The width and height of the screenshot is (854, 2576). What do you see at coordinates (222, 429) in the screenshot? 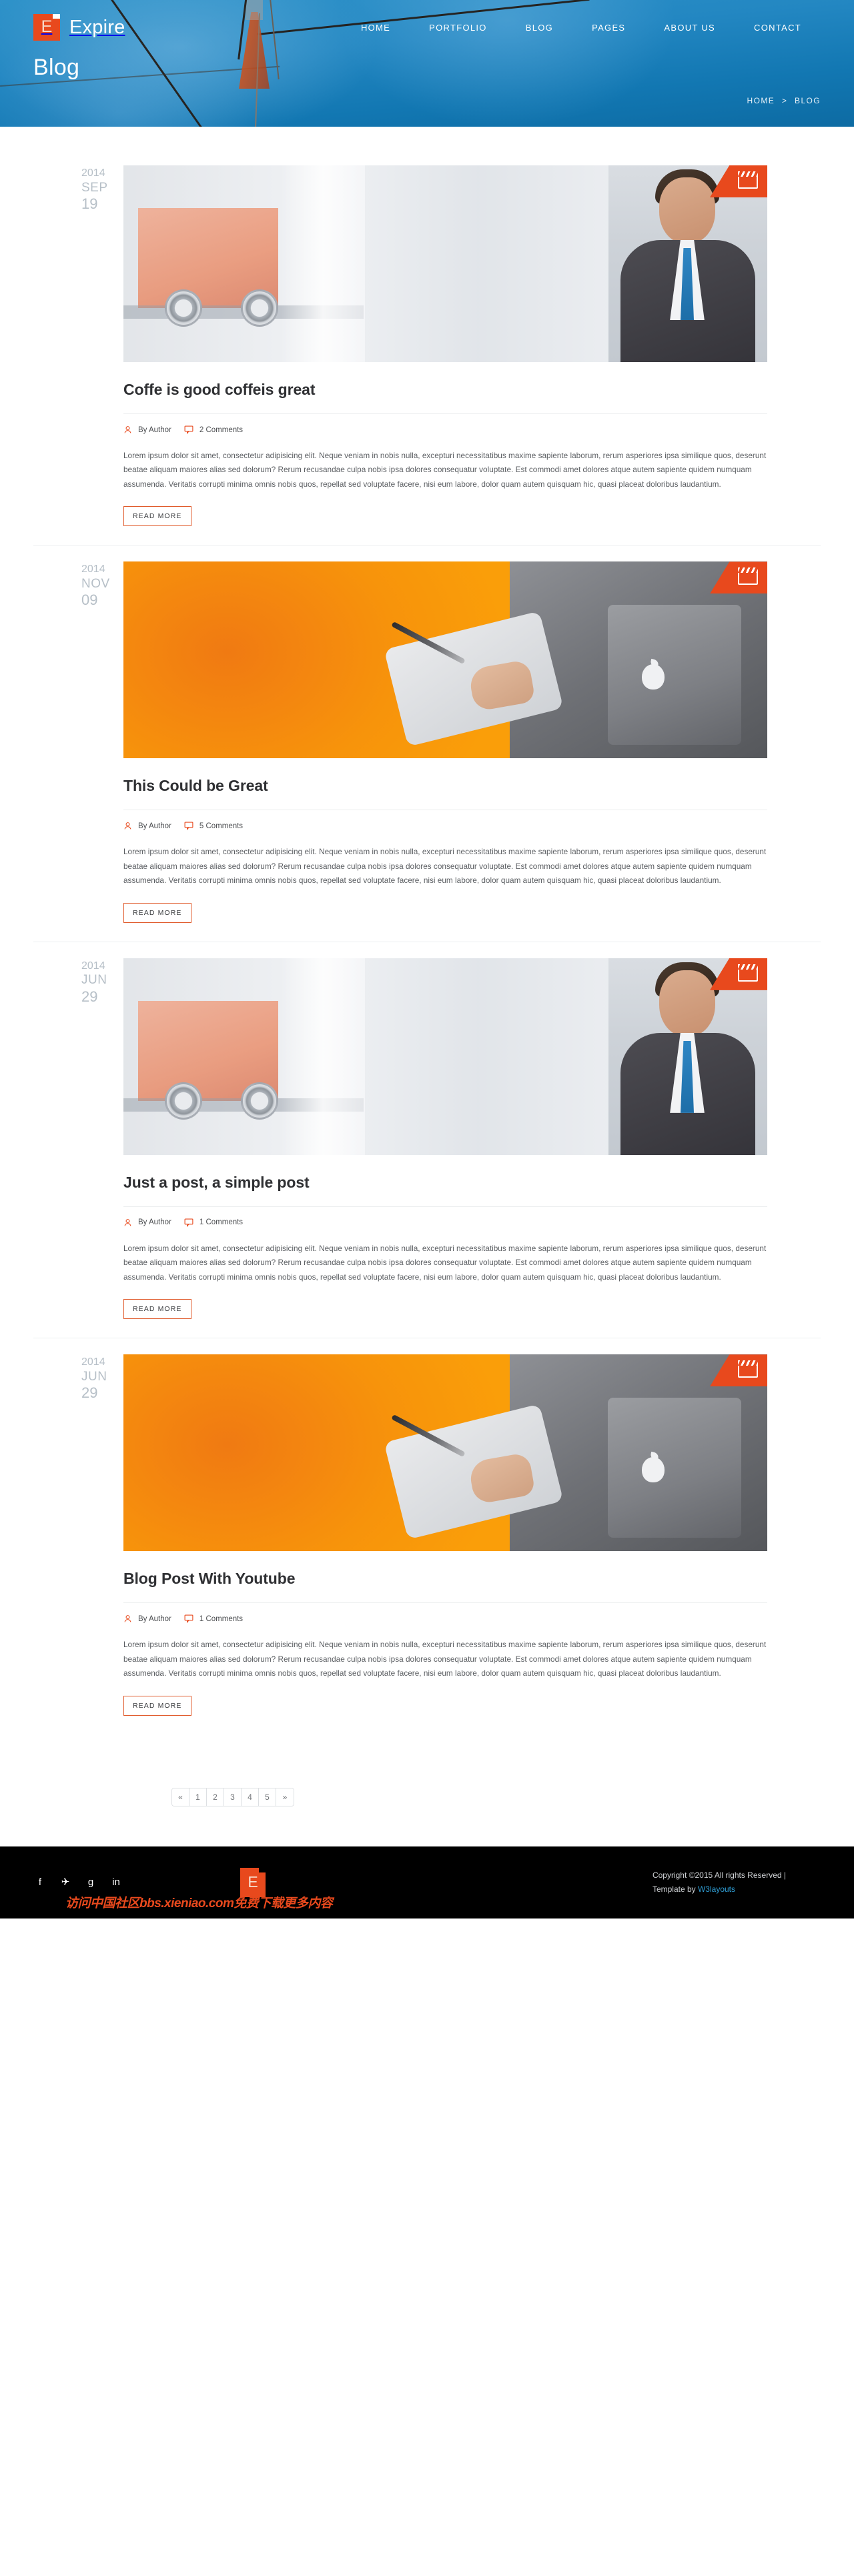
I see `post-comment-count: 2 Comments` at bounding box center [222, 429].